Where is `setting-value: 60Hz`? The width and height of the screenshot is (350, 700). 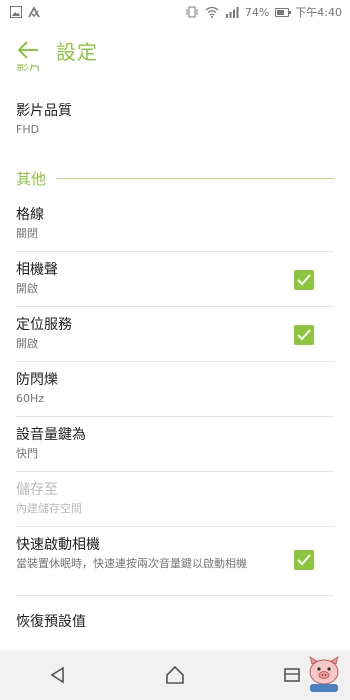 setting-value: 60Hz is located at coordinates (30, 398).